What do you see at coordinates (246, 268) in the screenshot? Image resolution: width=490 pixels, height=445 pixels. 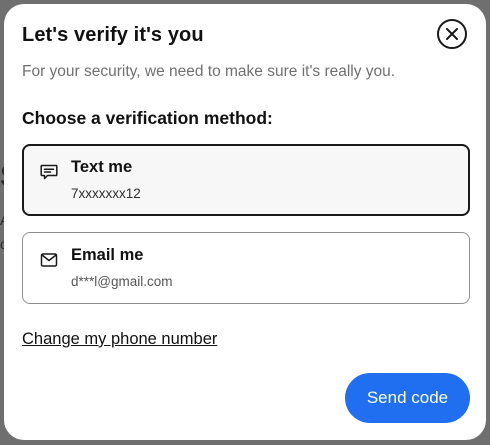 I see `option-email-me: Email me d***l@gmail.com` at bounding box center [246, 268].